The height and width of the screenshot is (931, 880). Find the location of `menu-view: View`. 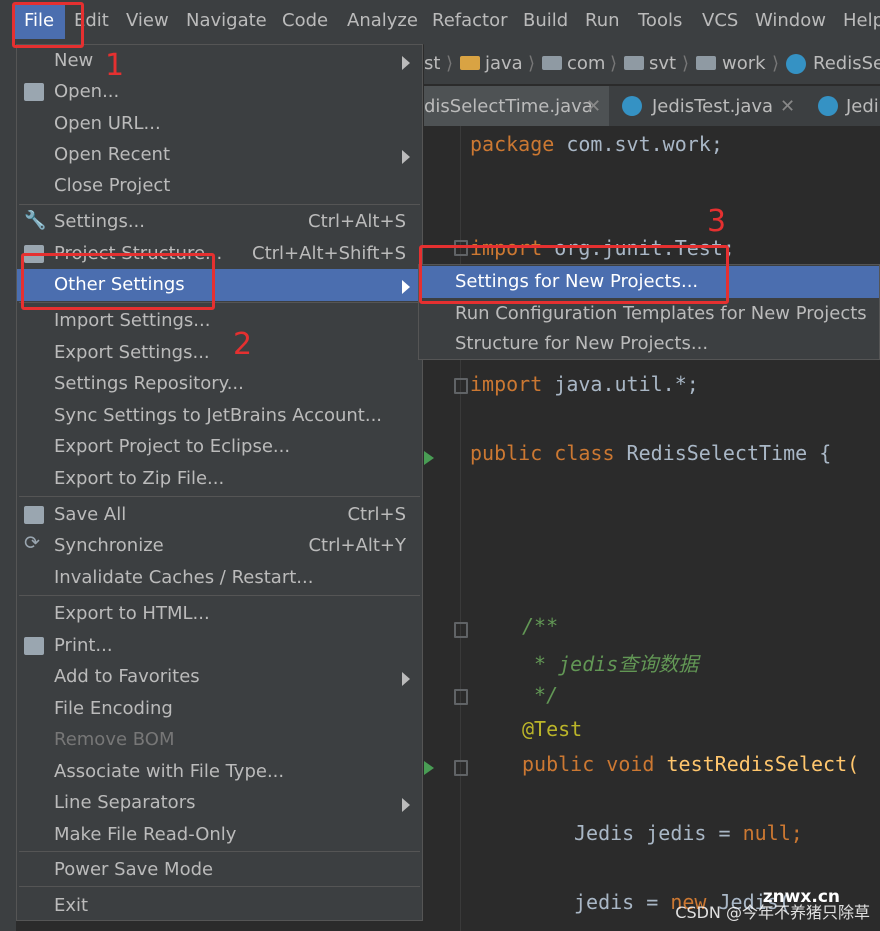

menu-view: View is located at coordinates (147, 20).